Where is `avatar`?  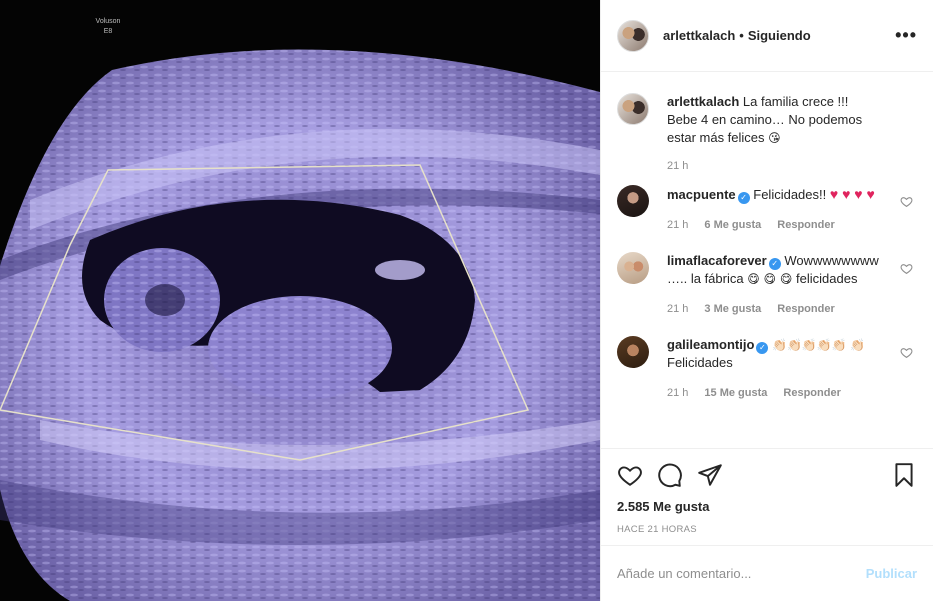 avatar is located at coordinates (633, 35).